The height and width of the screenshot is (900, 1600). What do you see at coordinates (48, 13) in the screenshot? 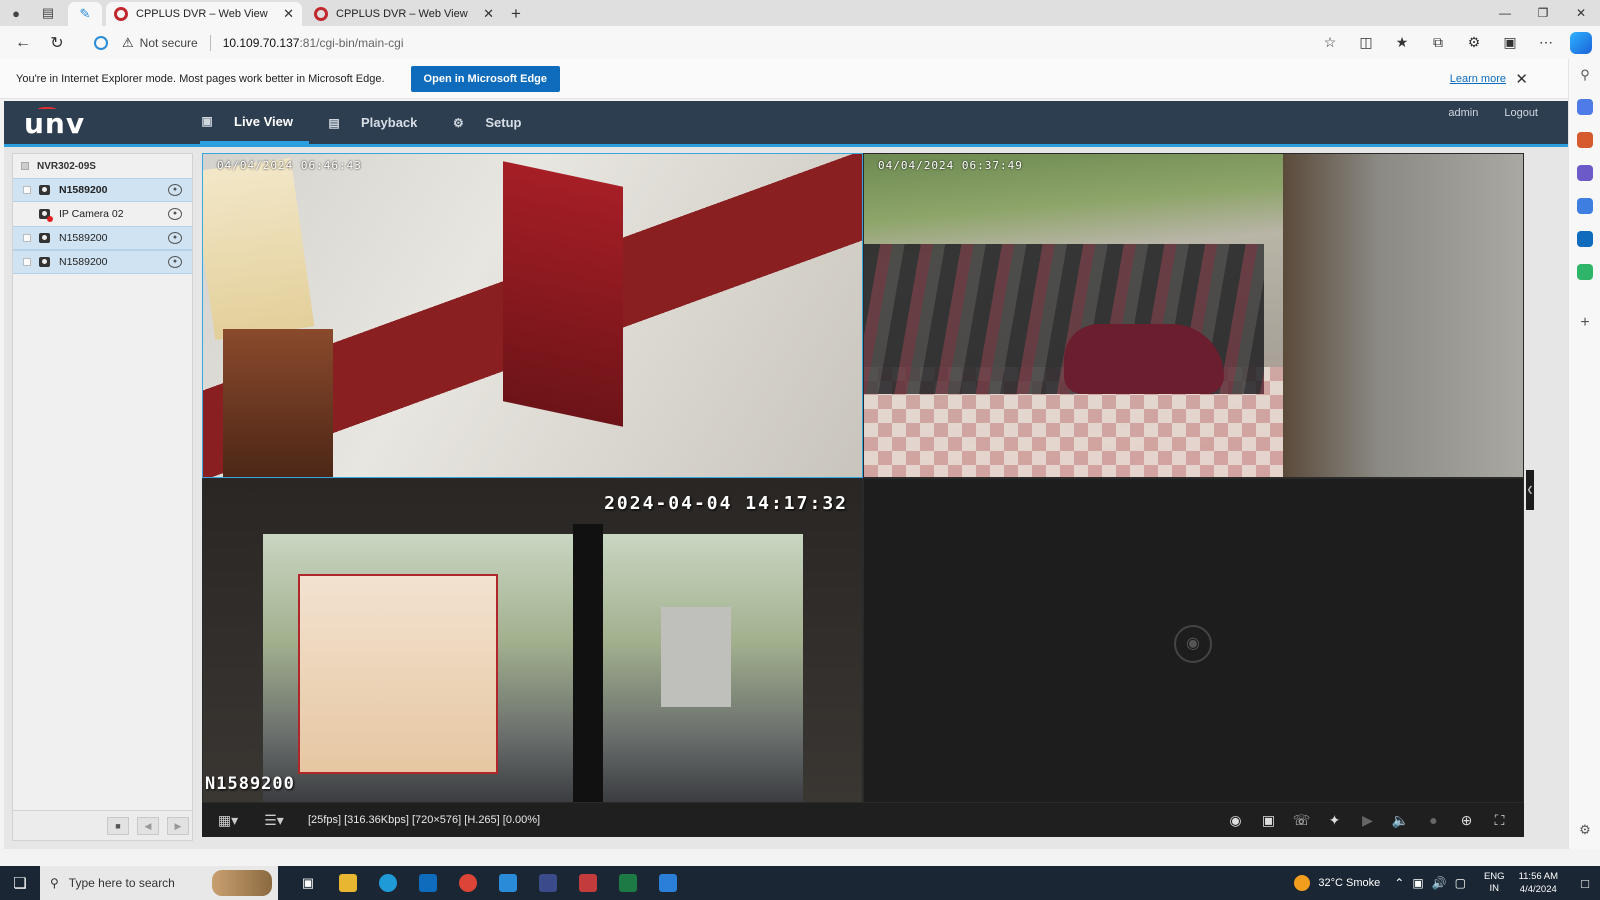
I see `tab-actions-icon: ▤` at bounding box center [48, 13].